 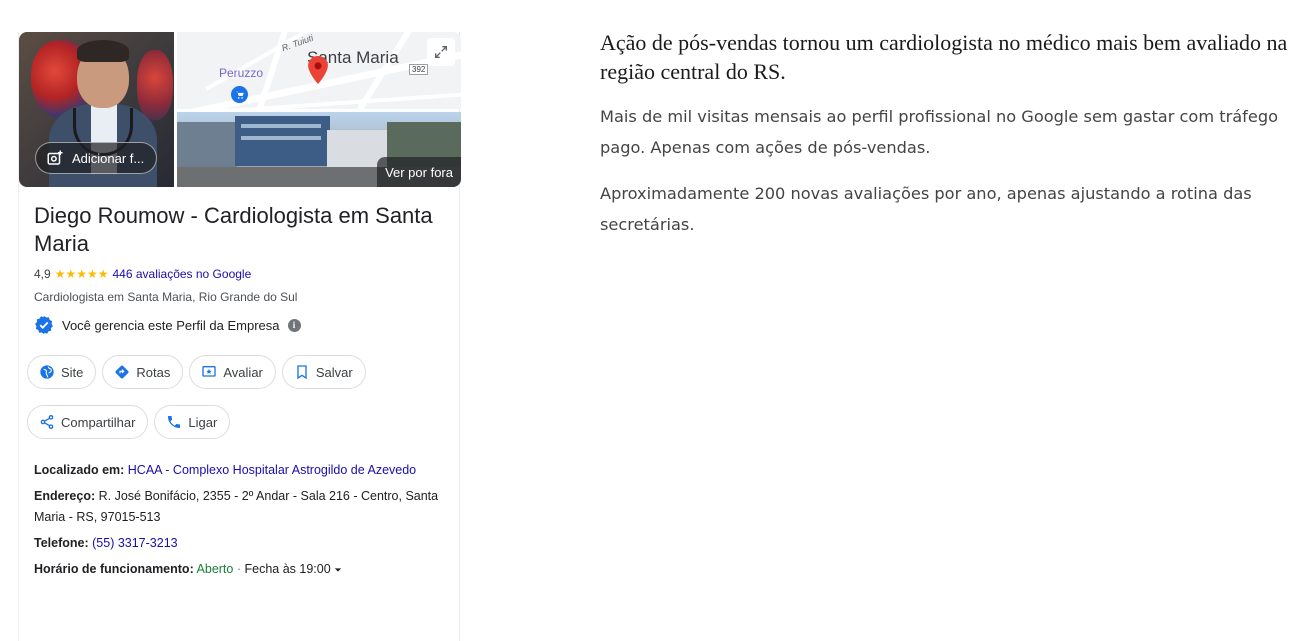 What do you see at coordinates (294, 325) in the screenshot?
I see `info-icon: i` at bounding box center [294, 325].